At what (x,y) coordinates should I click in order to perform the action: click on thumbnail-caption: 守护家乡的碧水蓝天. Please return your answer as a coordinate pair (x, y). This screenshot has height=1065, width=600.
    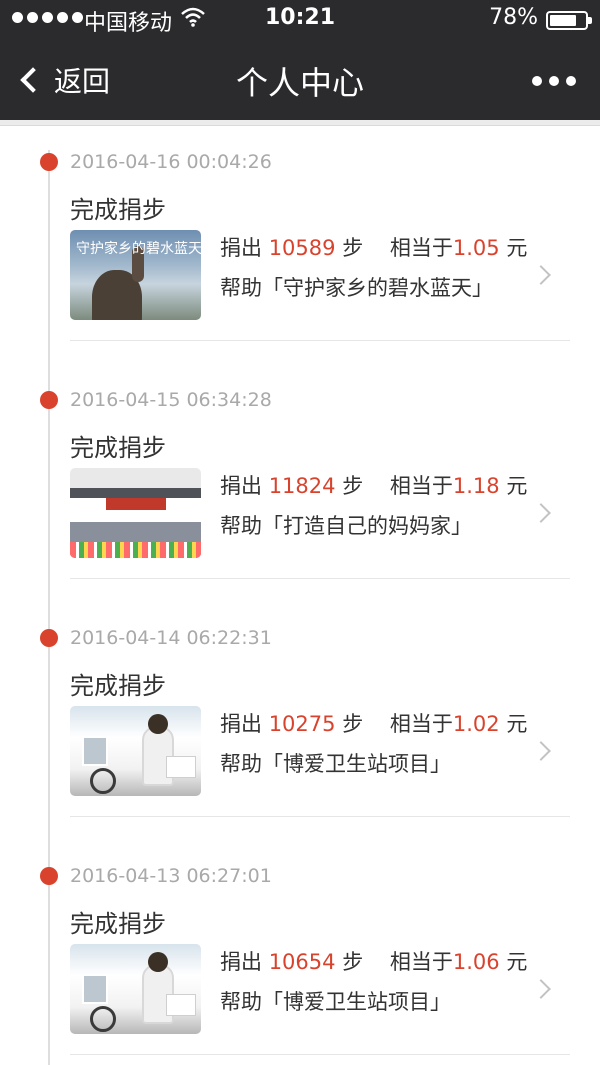
    Looking at the image, I should click on (138, 249).